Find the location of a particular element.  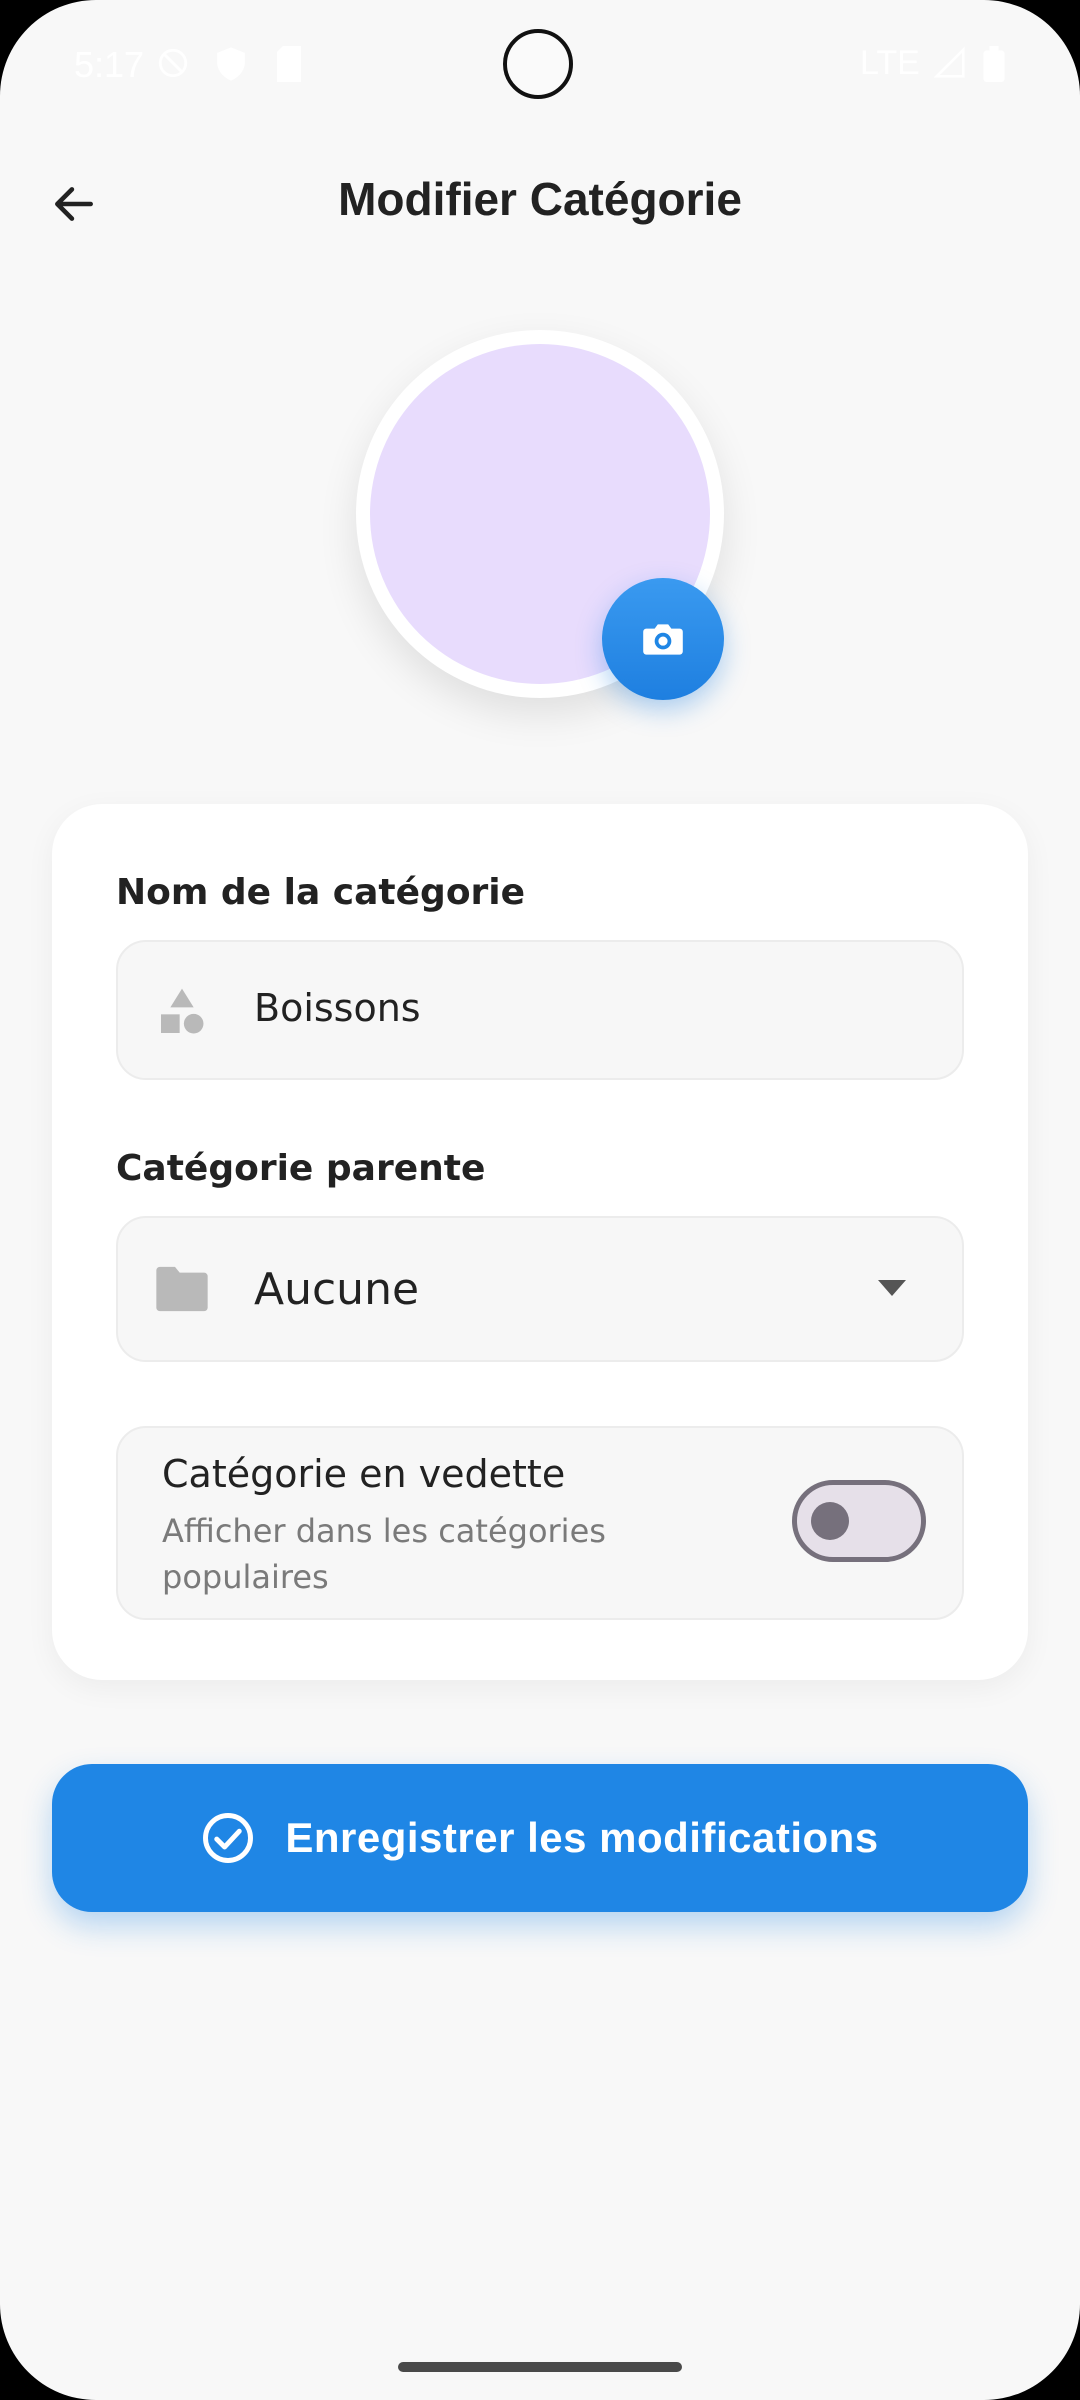

sim-card-icon is located at coordinates (289, 66).